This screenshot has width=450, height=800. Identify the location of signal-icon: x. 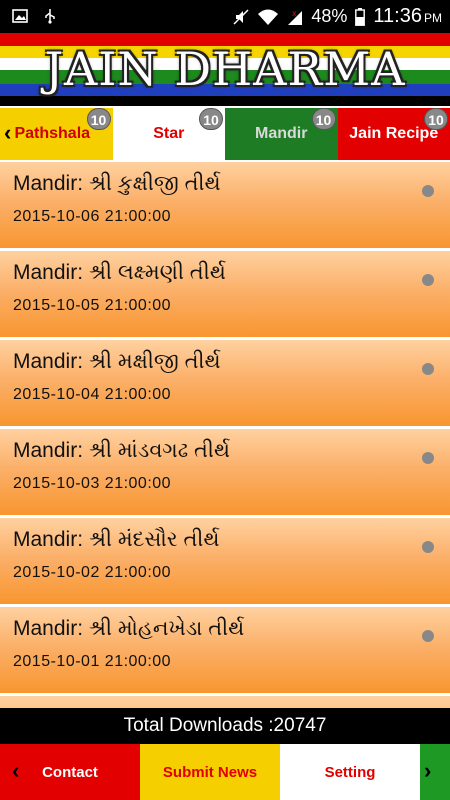
(295, 17).